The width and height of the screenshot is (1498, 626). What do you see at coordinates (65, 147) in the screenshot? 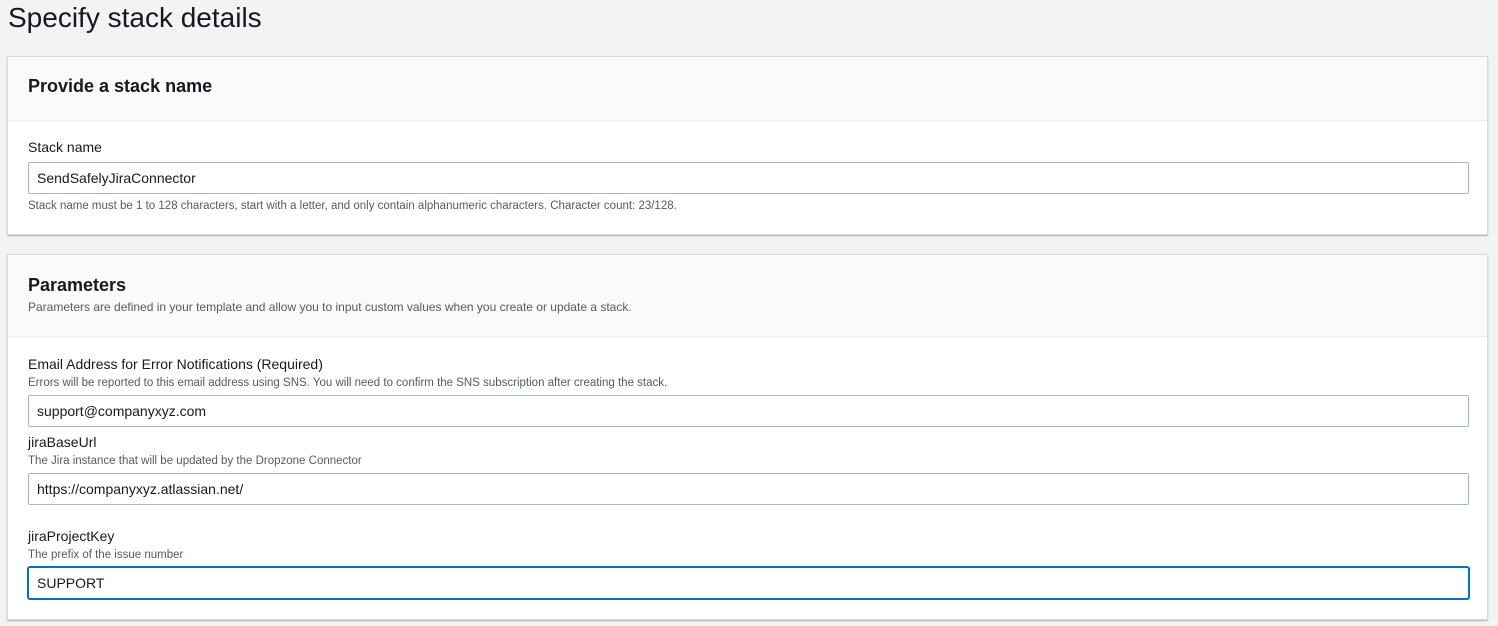
I see `stack-name-label: Stack name` at bounding box center [65, 147].